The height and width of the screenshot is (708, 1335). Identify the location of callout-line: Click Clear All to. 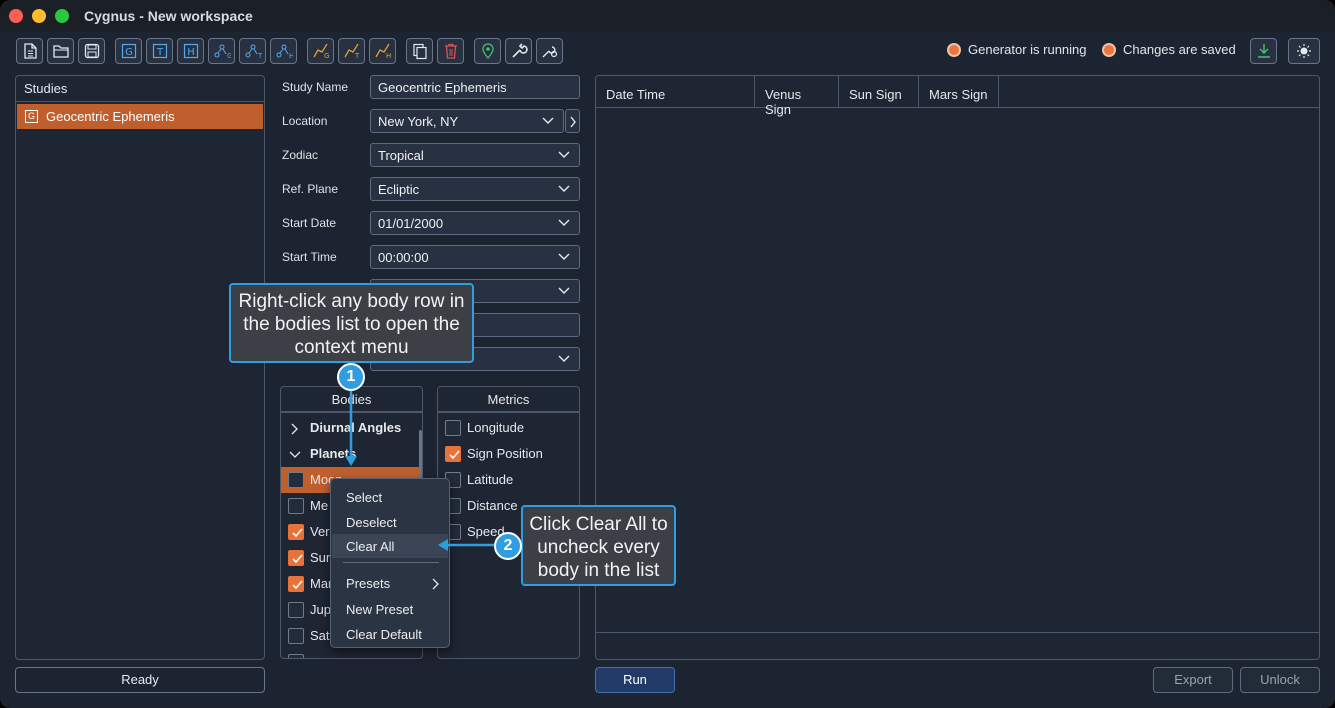
(598, 524).